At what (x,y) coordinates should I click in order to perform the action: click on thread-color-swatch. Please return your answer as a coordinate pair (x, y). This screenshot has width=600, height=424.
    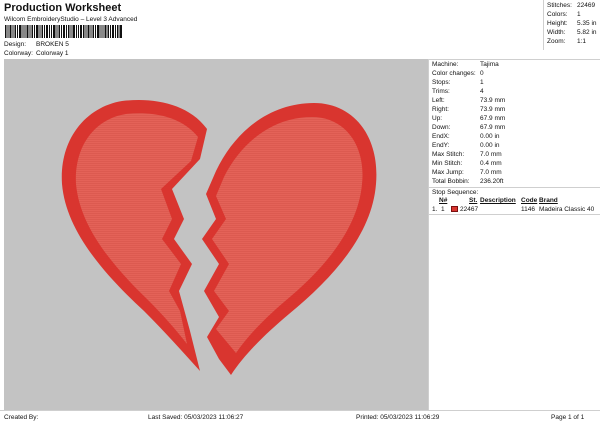
    Looking at the image, I should click on (454, 209).